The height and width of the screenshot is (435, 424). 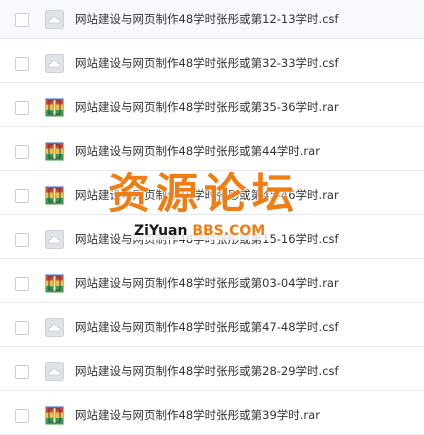 I want to click on file-row: 网站建设与网页制作48学时张彤或第15-16学时.csf, so click(x=212, y=237).